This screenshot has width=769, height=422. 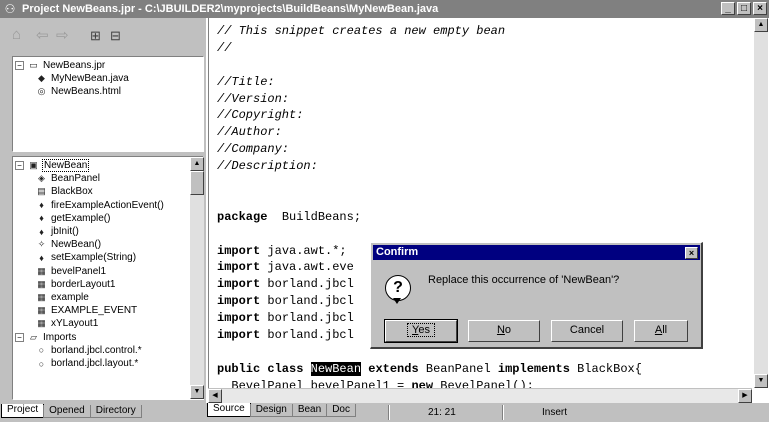 What do you see at coordinates (83, 284) in the screenshot?
I see `tree-node-label: borderLayout1` at bounding box center [83, 284].